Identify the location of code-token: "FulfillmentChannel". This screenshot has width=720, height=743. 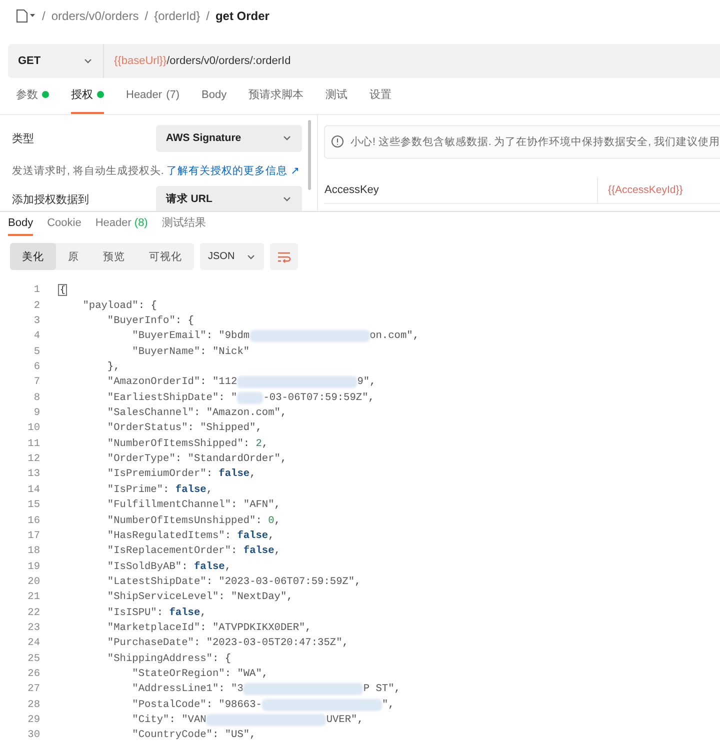
(169, 505).